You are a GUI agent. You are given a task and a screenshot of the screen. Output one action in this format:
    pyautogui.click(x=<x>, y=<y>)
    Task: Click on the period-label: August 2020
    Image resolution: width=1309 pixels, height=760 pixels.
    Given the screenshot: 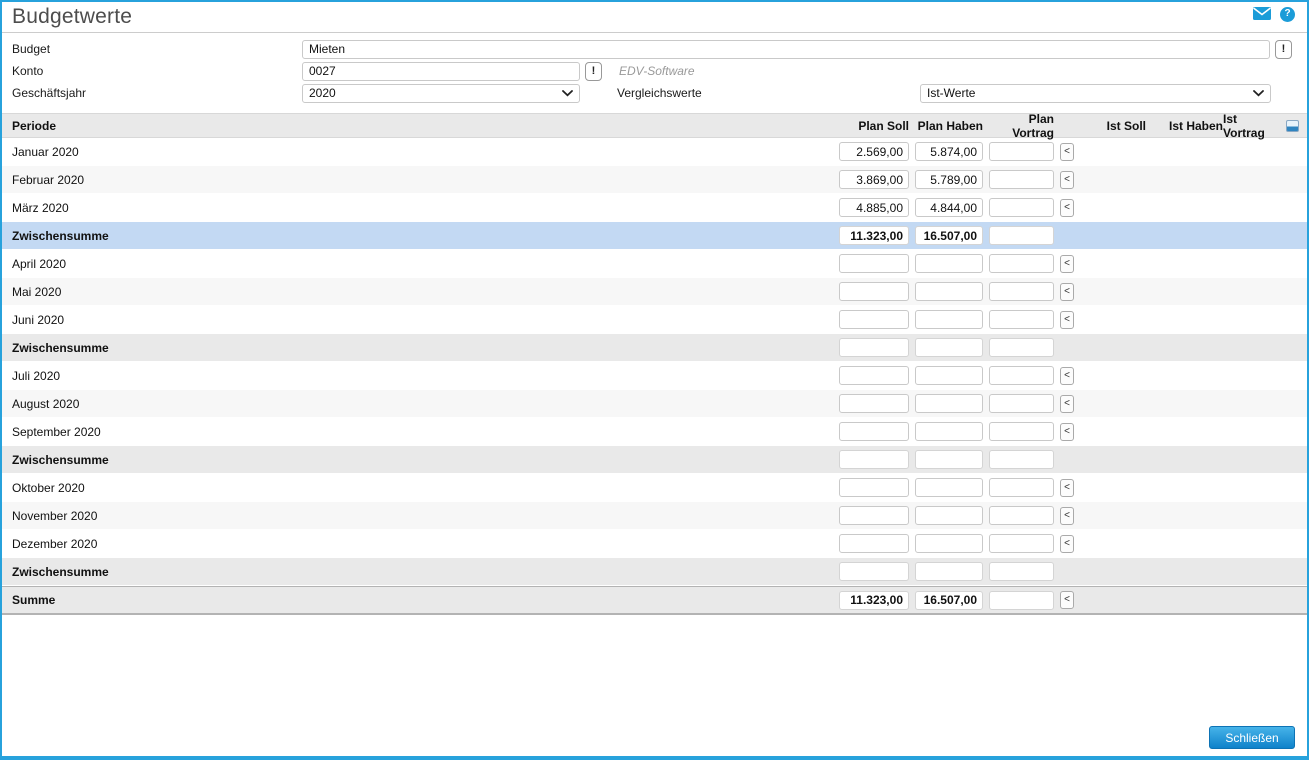 What is the action you would take?
    pyautogui.click(x=46, y=403)
    